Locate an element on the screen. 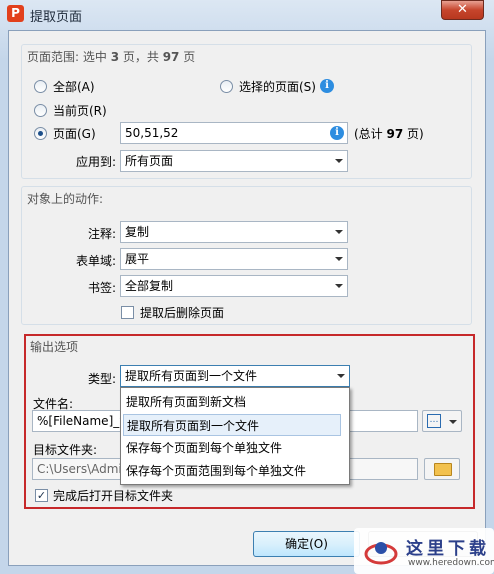 This screenshot has width=494, height=574. radio-current-page is located at coordinates (40, 110).